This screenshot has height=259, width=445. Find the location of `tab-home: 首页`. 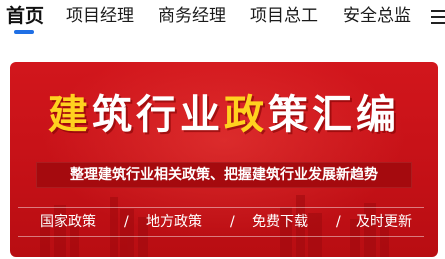

tab-home: 首页 is located at coordinates (25, 16).